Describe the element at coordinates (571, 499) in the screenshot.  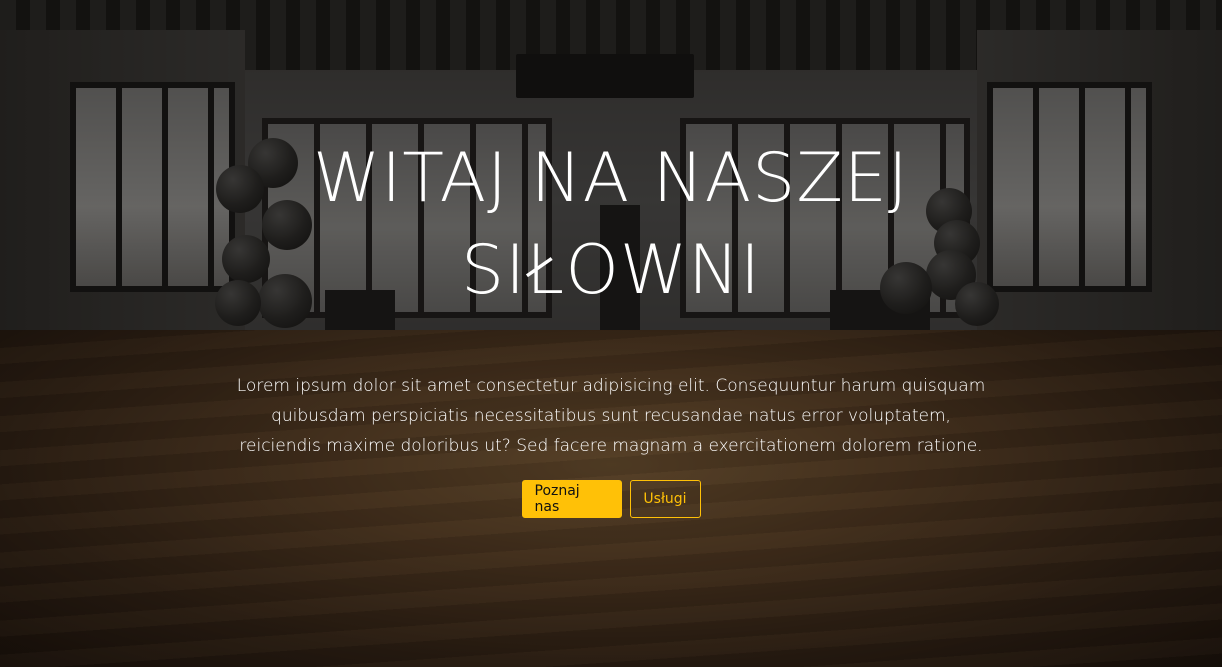
I see `about-us-button: Poznaj nas` at that location.